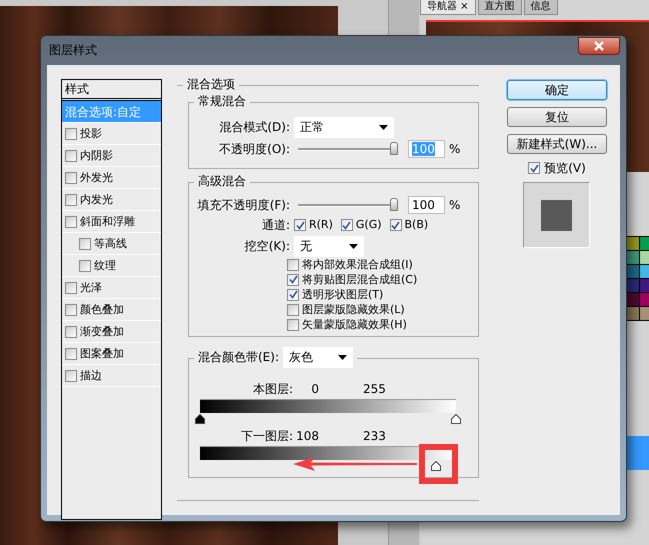 The height and width of the screenshot is (545, 649). I want to click on field-label: 混合颜色带(E):, so click(238, 357).